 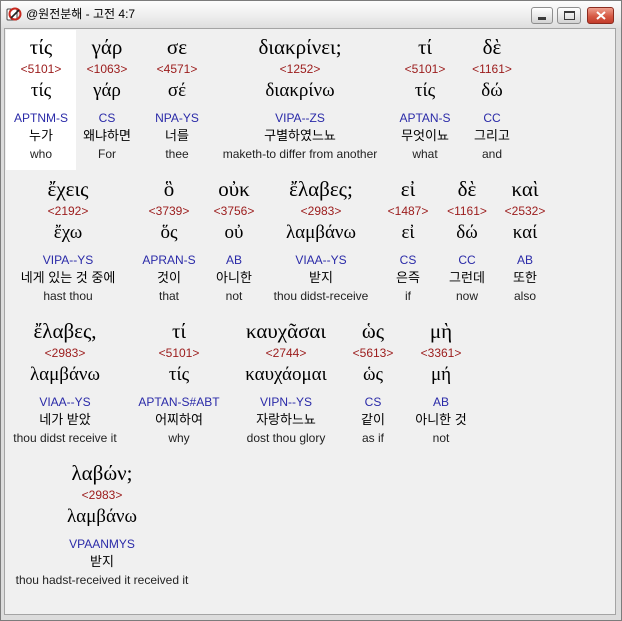 What do you see at coordinates (169, 232) in the screenshot?
I see `lemma: ὅς` at bounding box center [169, 232].